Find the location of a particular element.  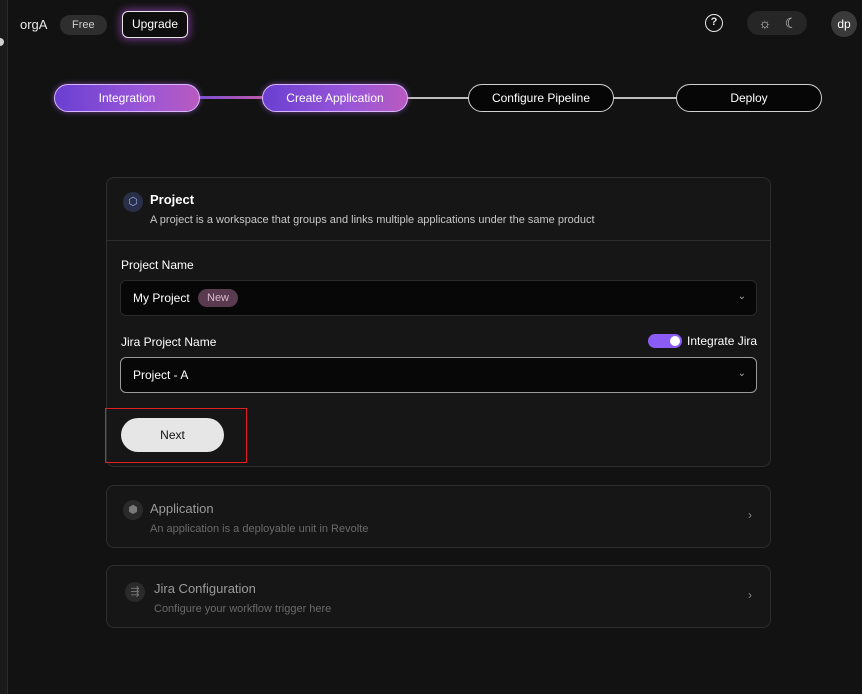

card-title: Project is located at coordinates (172, 199).